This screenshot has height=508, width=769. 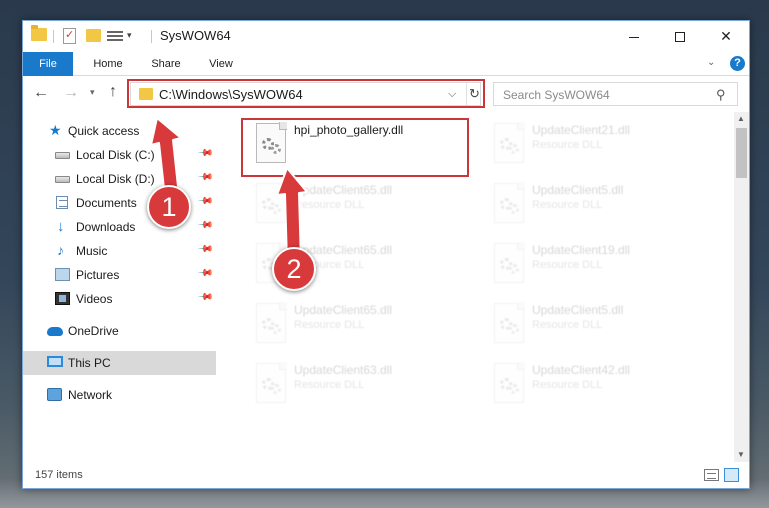 I want to click on refresh-button: ↻, so click(x=474, y=94).